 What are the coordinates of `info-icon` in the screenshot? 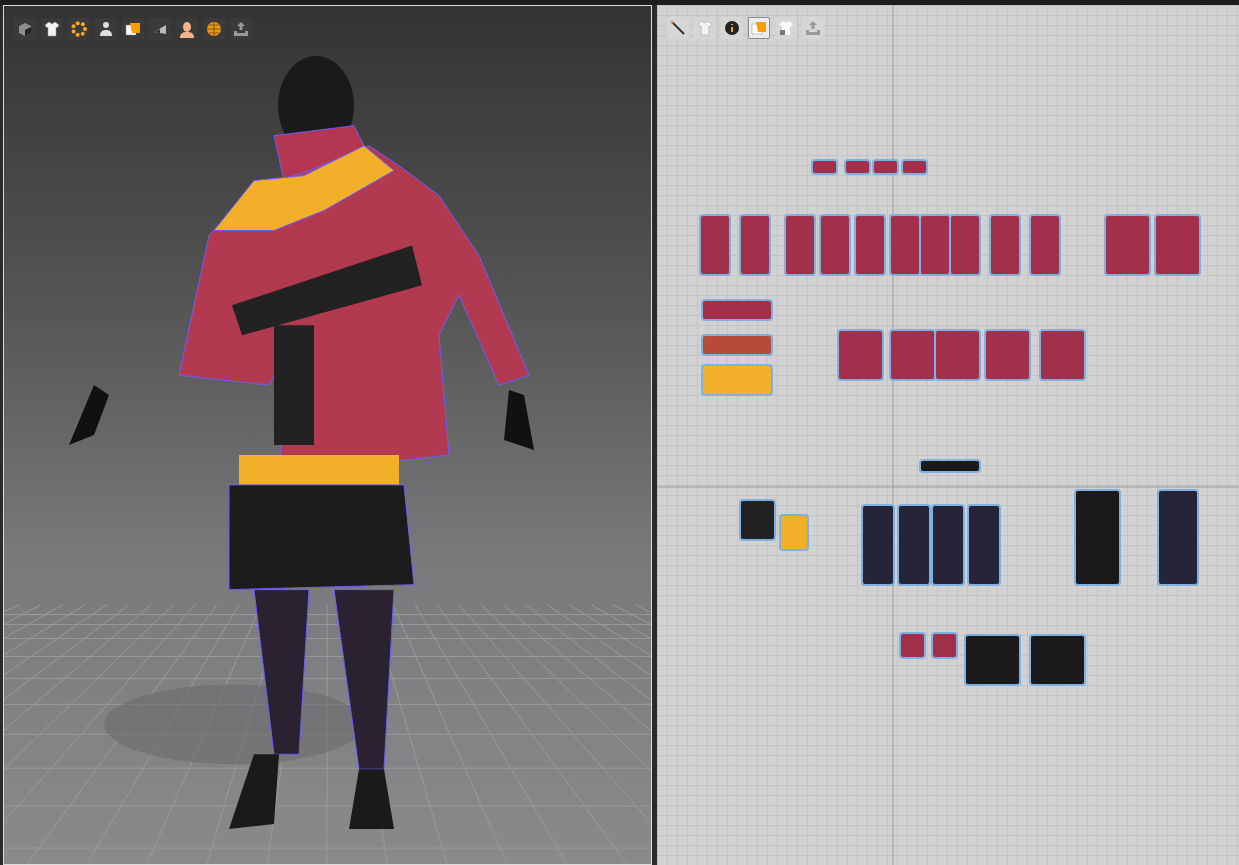 It's located at (732, 28).